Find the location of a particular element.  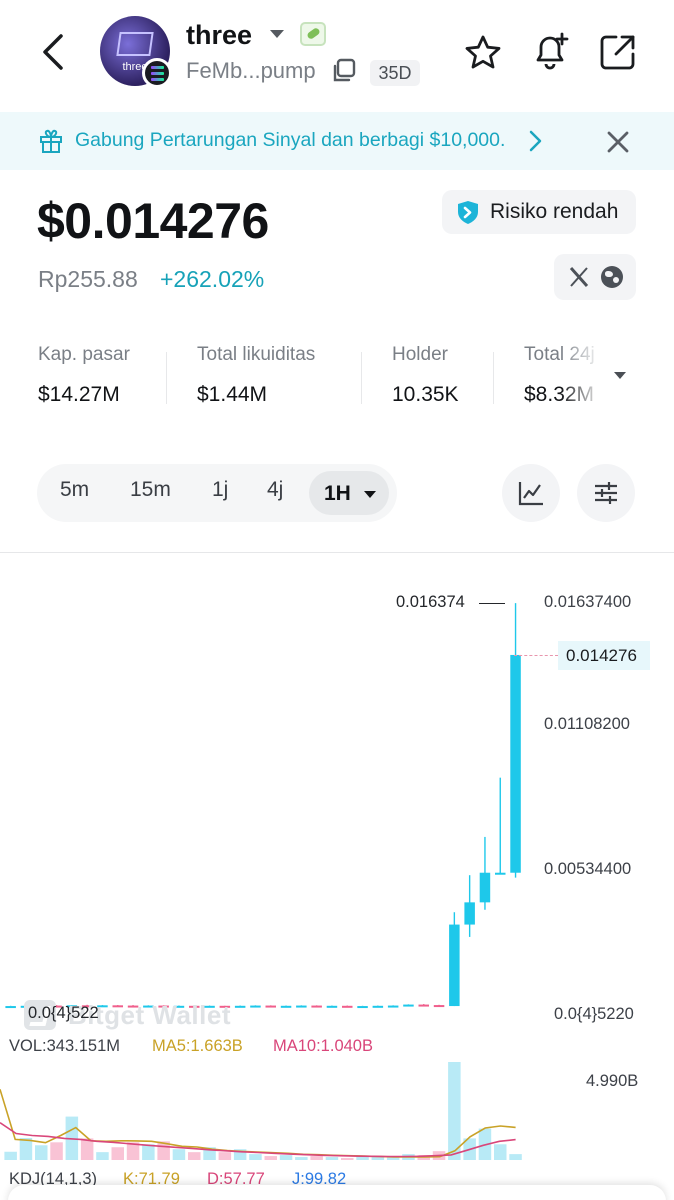

sliders-icon is located at coordinates (606, 493).